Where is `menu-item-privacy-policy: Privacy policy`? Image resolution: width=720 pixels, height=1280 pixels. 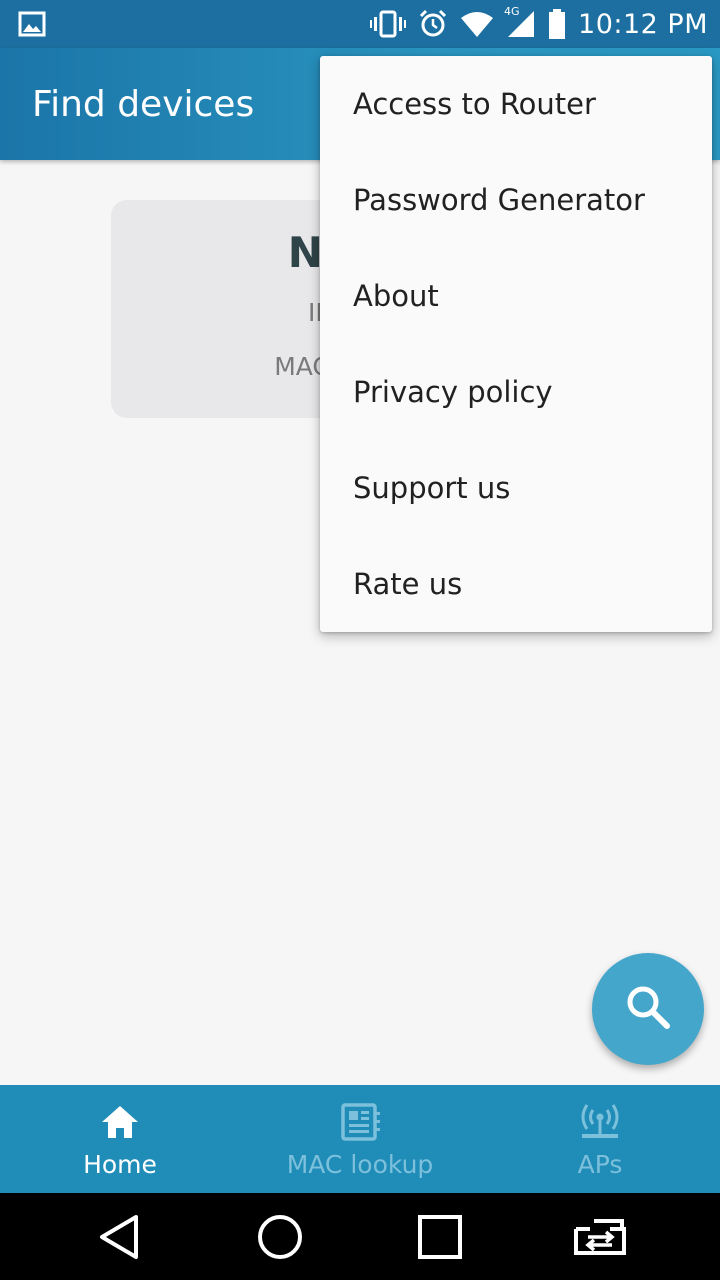
menu-item-privacy-policy: Privacy policy is located at coordinates (516, 392).